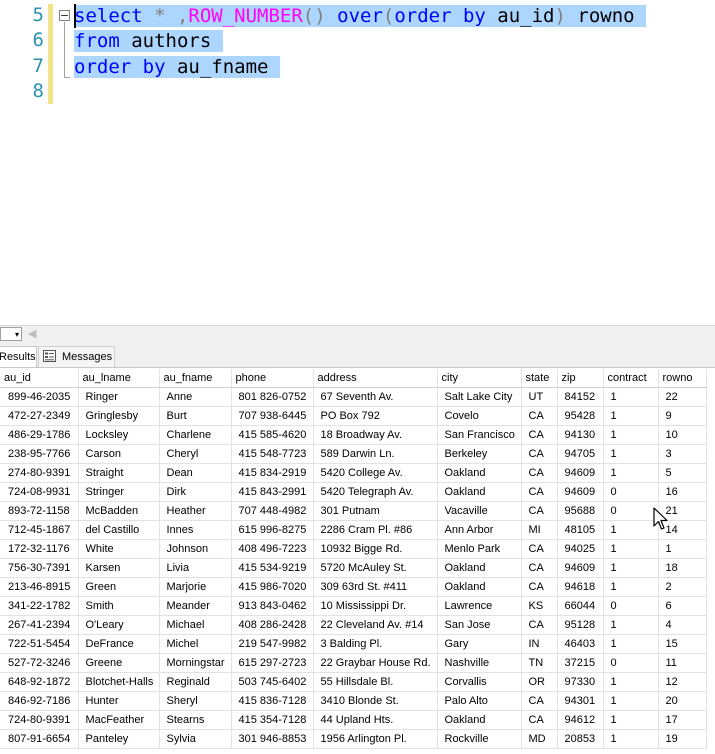 This screenshot has height=754, width=715. What do you see at coordinates (682, 587) in the screenshot?
I see `cell-rowno: 2` at bounding box center [682, 587].